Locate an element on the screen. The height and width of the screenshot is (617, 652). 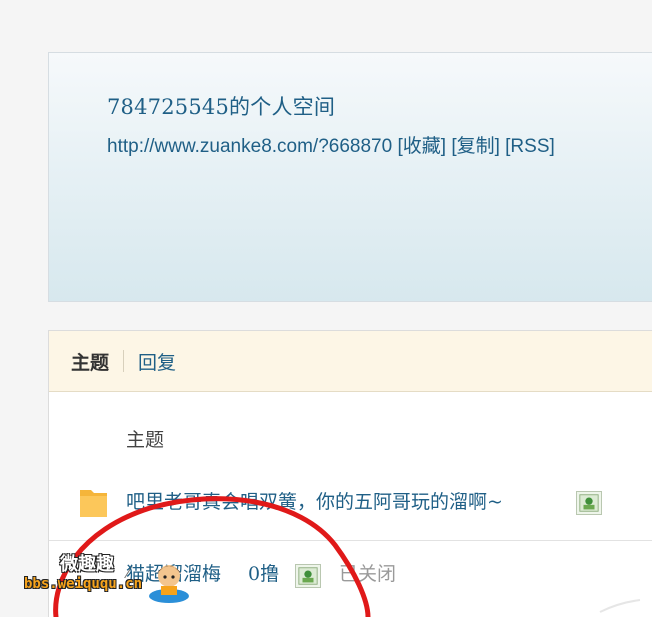
rss-link: [RSS] is located at coordinates (530, 146).